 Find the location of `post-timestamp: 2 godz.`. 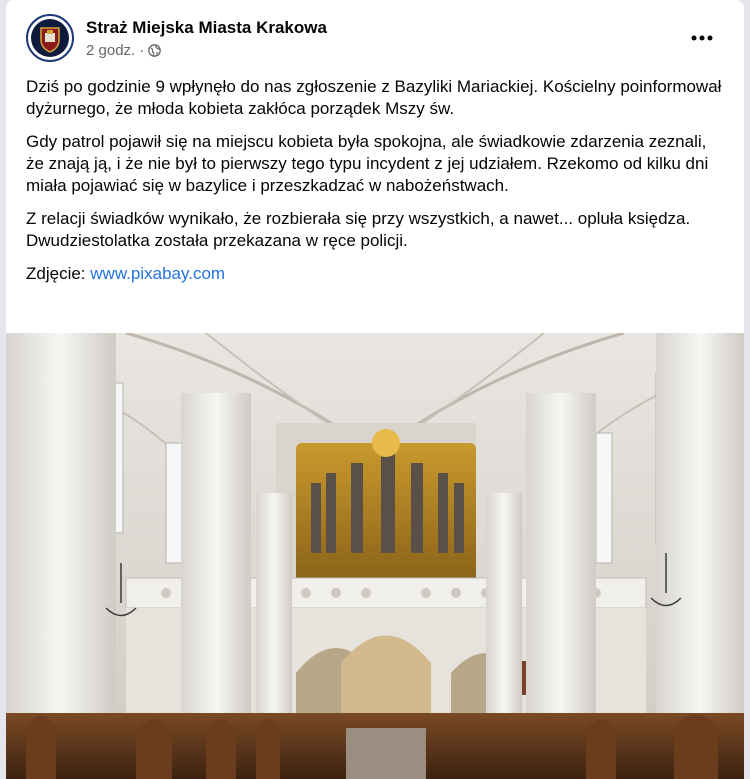

post-timestamp: 2 godz. is located at coordinates (110, 50).